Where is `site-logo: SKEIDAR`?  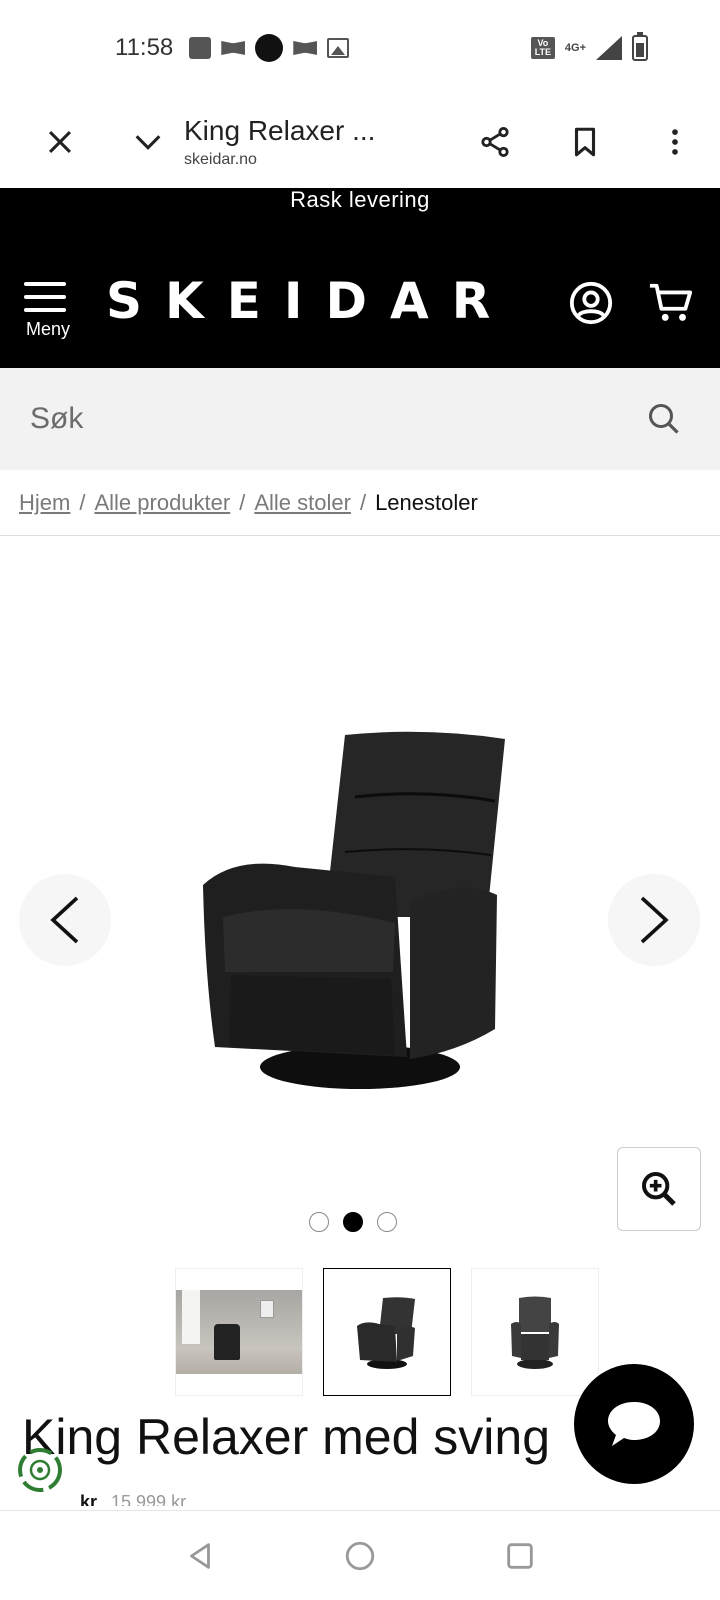
site-logo: SKEIDAR is located at coordinates (309, 301).